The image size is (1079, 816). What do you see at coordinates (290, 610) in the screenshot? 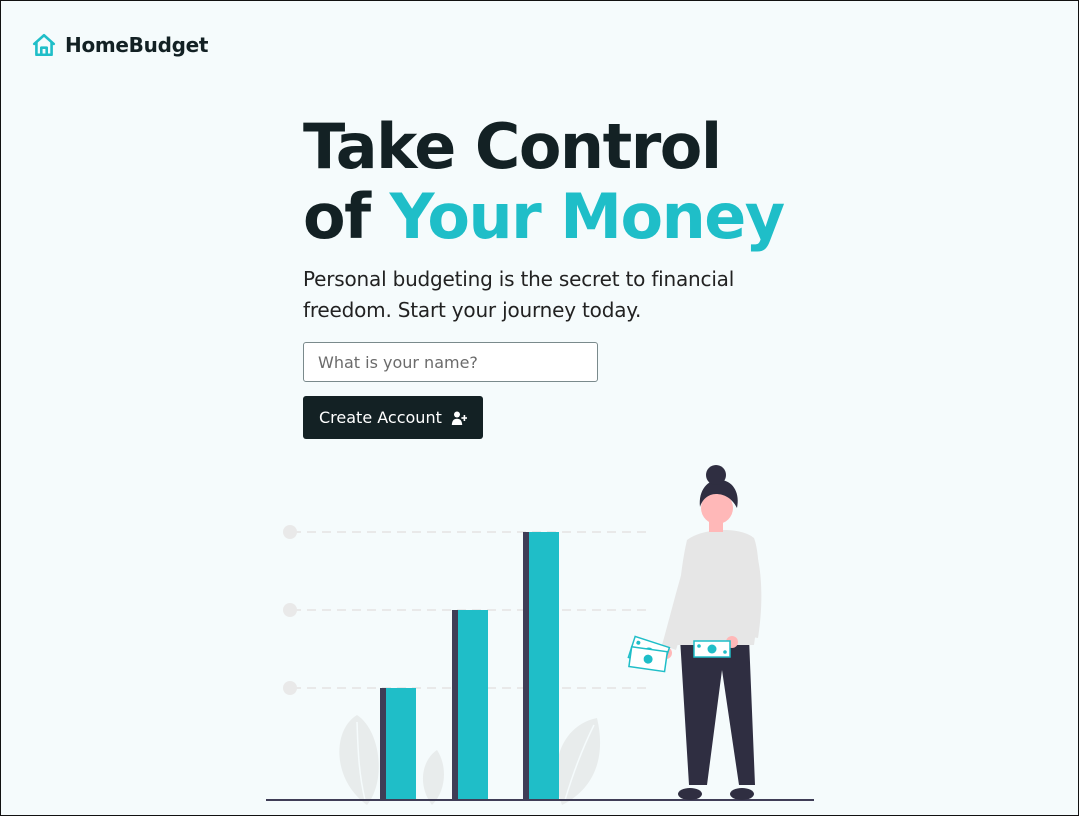
I see `guide-dots` at bounding box center [290, 610].